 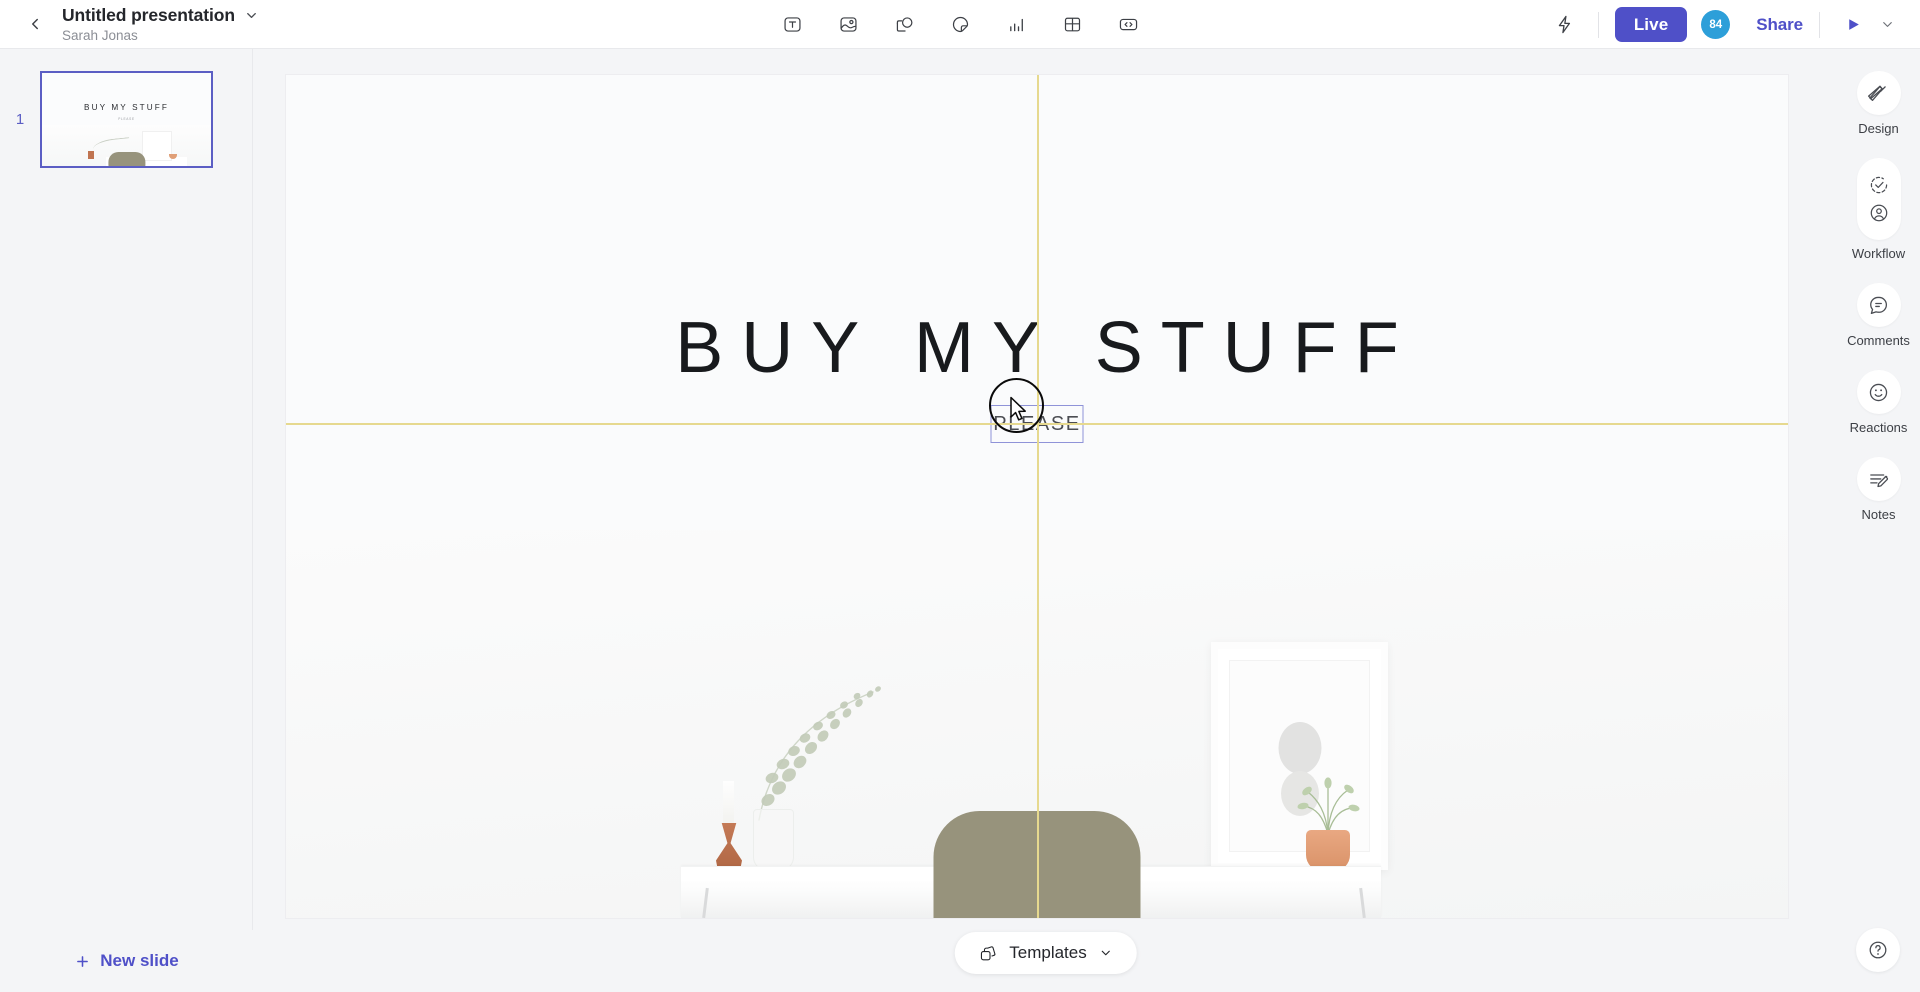 I want to click on notes-puck, so click(x=1878, y=479).